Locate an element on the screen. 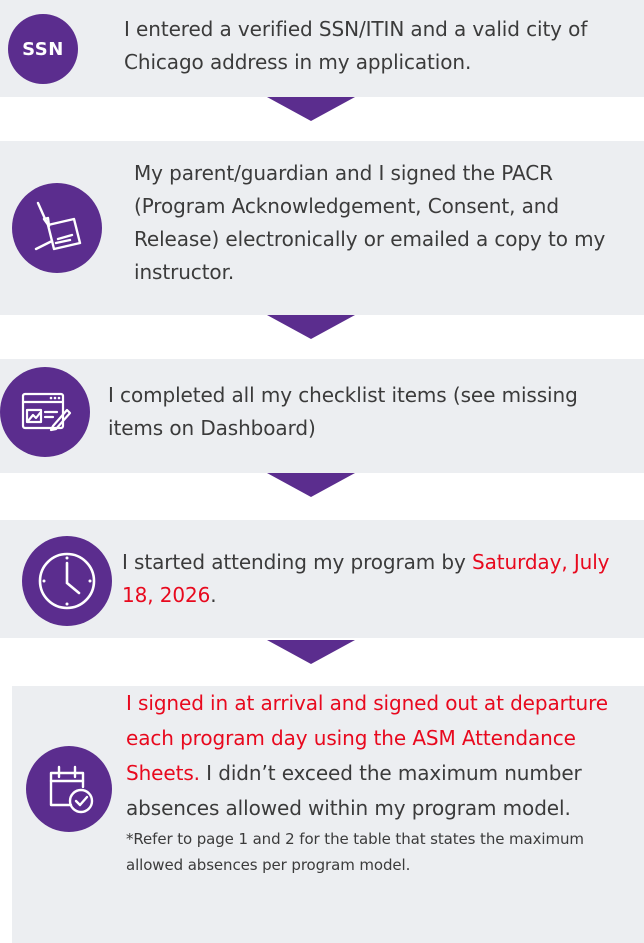 This screenshot has width=644, height=943. calendar-check-icon is located at coordinates (69, 789).